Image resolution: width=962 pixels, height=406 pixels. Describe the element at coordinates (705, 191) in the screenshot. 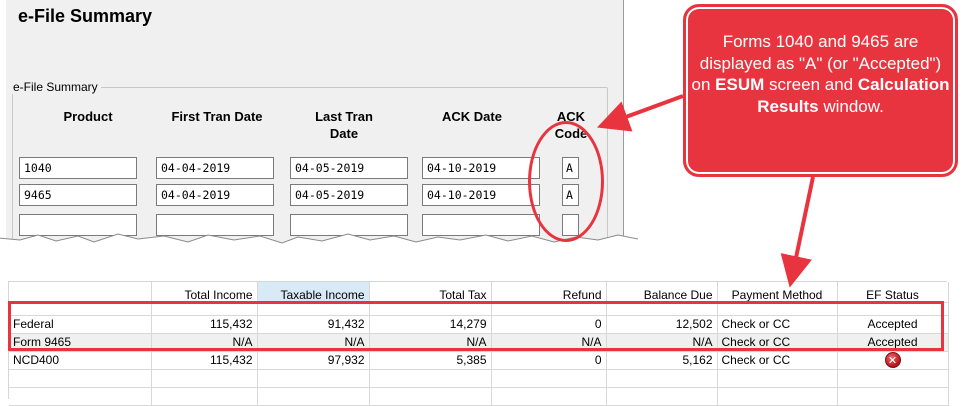

I see `annotation-arrows` at that location.